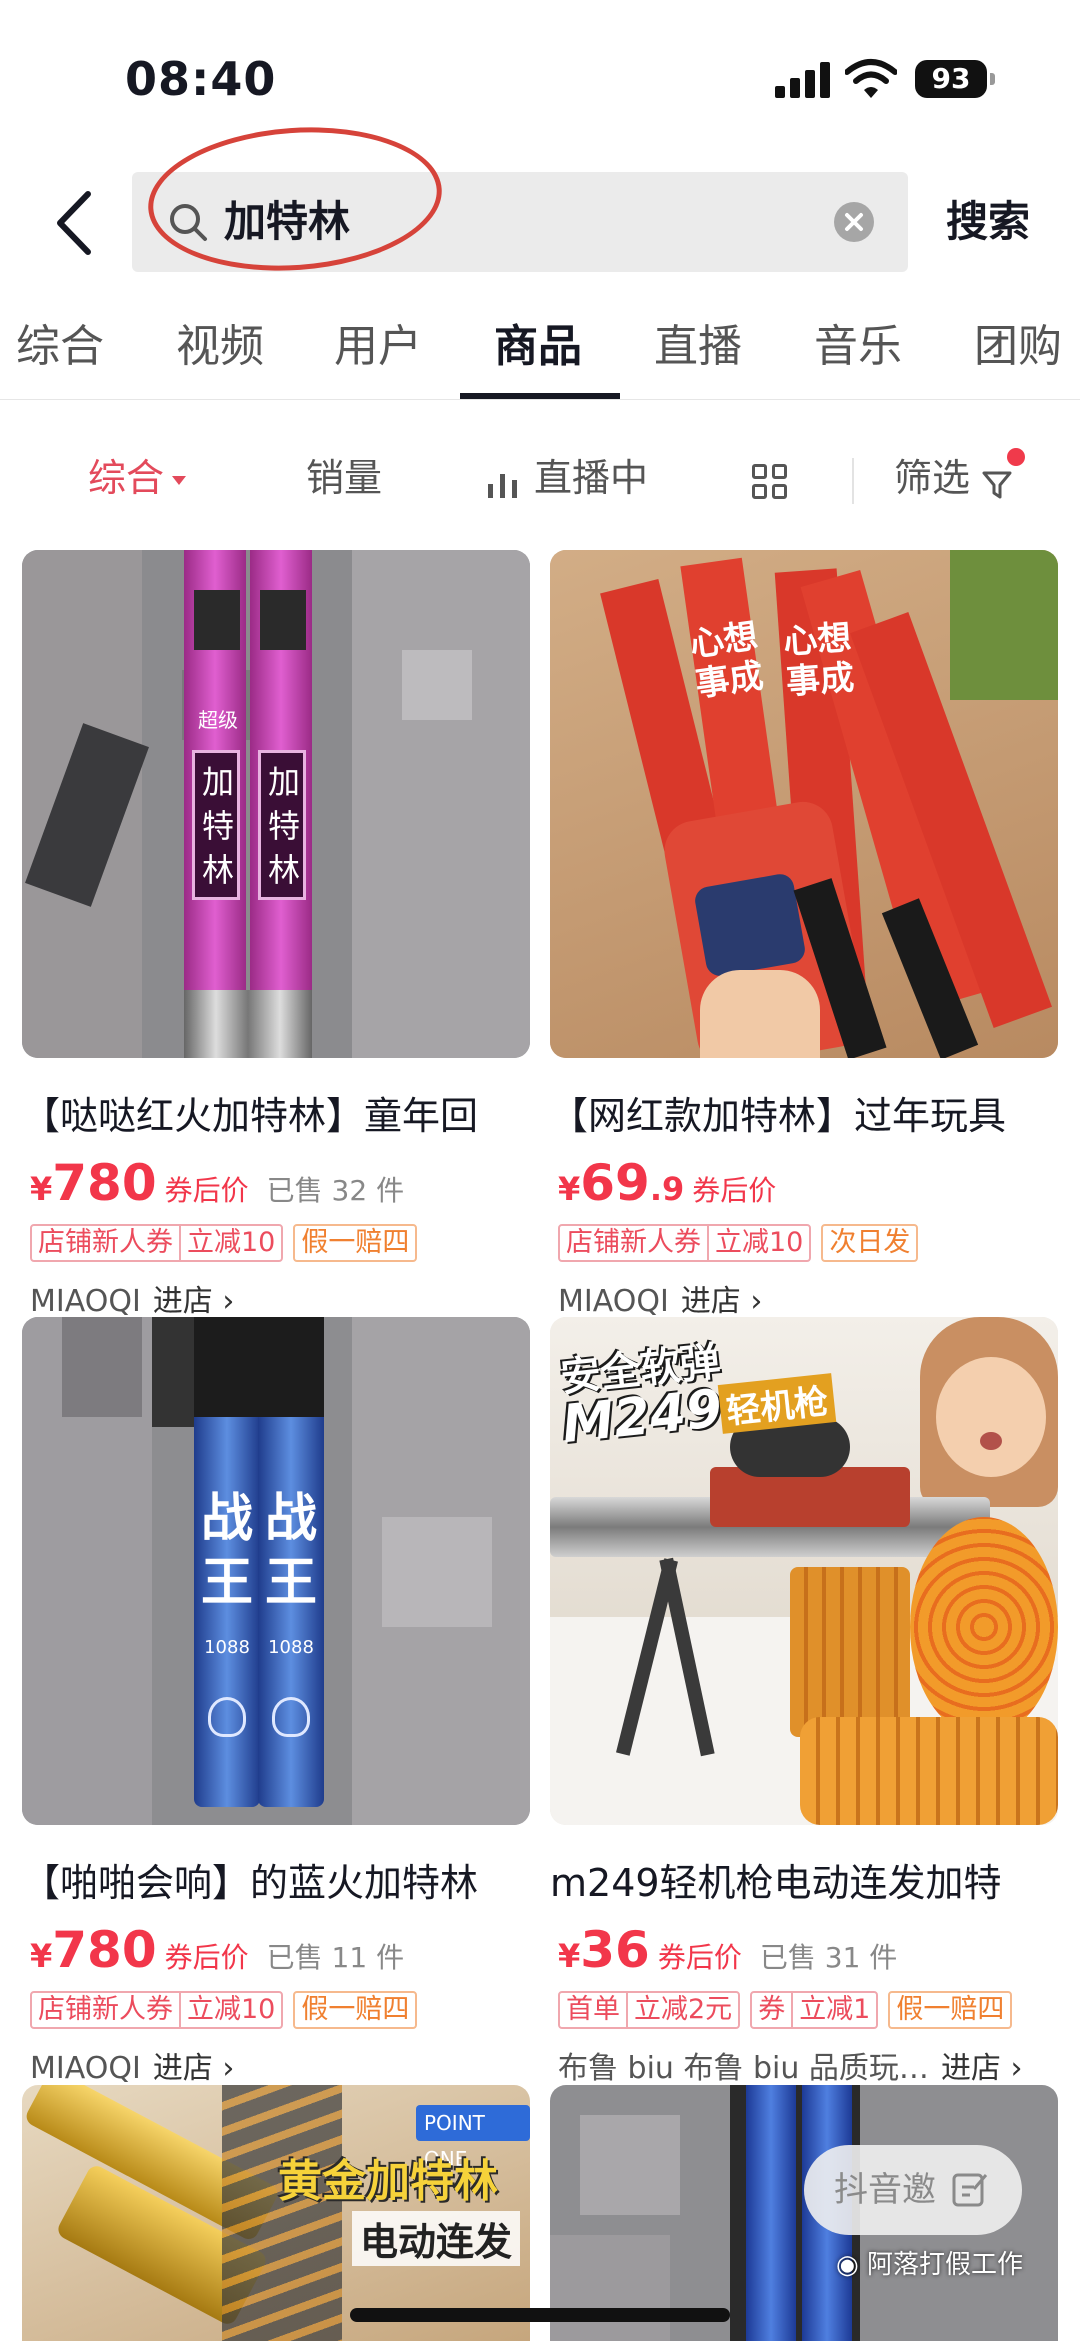  Describe the element at coordinates (615, 1183) in the screenshot. I see `price-value: 69` at that location.